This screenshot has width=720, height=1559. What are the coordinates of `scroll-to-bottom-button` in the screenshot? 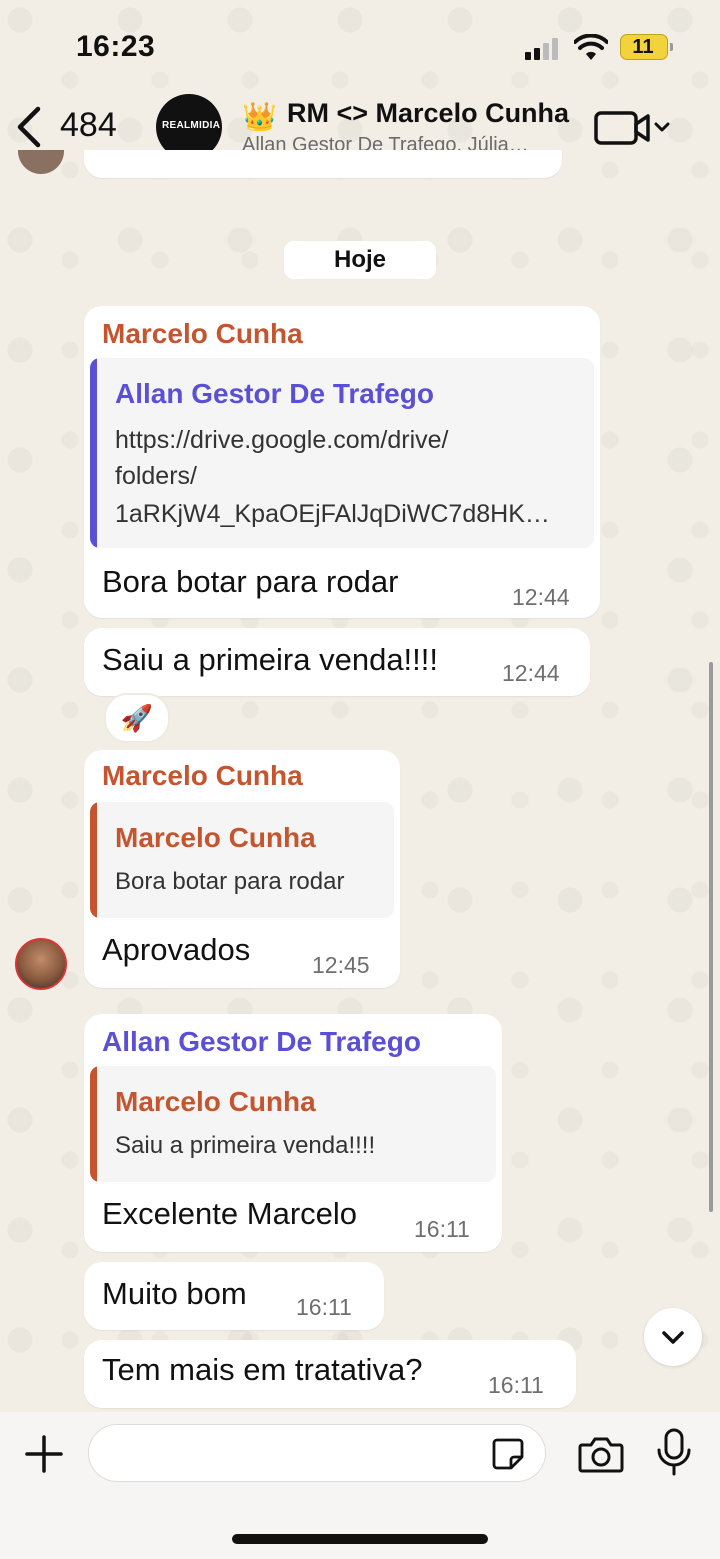 It's located at (673, 1337).